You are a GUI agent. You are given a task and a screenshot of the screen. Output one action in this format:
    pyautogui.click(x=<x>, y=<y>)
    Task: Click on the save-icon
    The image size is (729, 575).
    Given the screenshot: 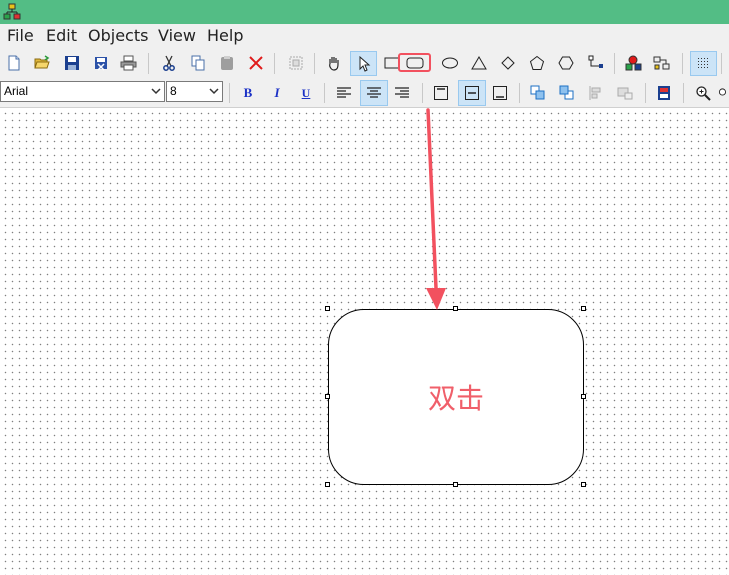 What is the action you would take?
    pyautogui.click(x=72, y=63)
    